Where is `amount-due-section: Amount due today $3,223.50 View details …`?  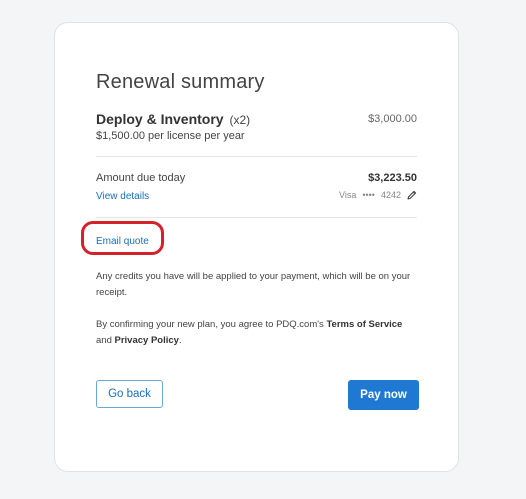
amount-due-section: Amount due today $3,223.50 View details … is located at coordinates (256, 188).